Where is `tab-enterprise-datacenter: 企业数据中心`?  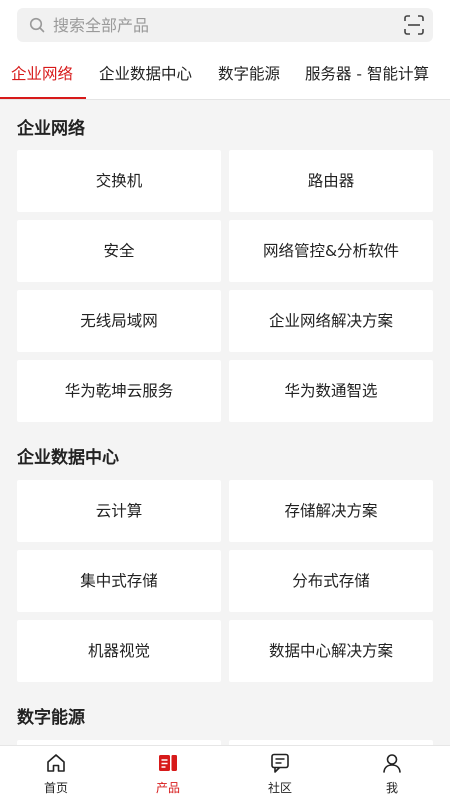
tab-enterprise-datacenter: 企业数据中心 is located at coordinates (145, 74).